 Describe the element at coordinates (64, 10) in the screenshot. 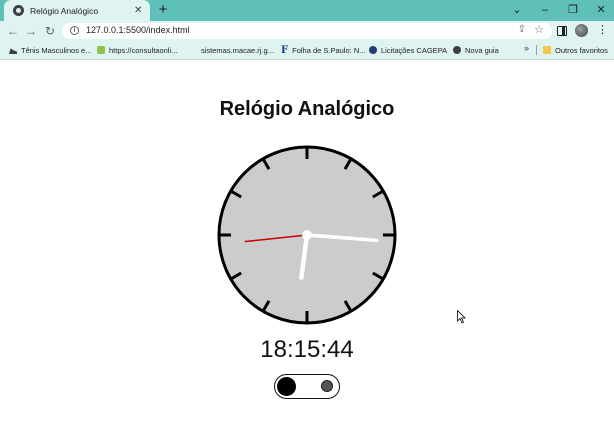

I see `tab-title: Relógio Analógico` at that location.